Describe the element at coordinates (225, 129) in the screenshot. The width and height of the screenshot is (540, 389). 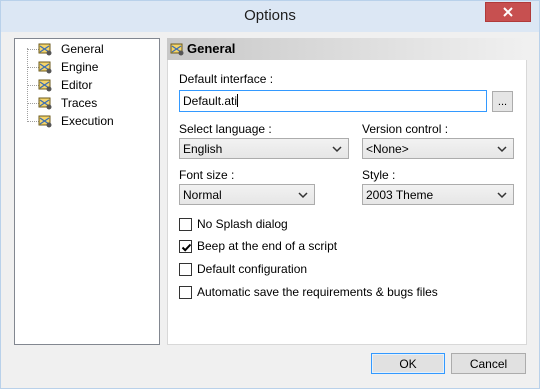
I see `select-language-label: Select language :` at that location.